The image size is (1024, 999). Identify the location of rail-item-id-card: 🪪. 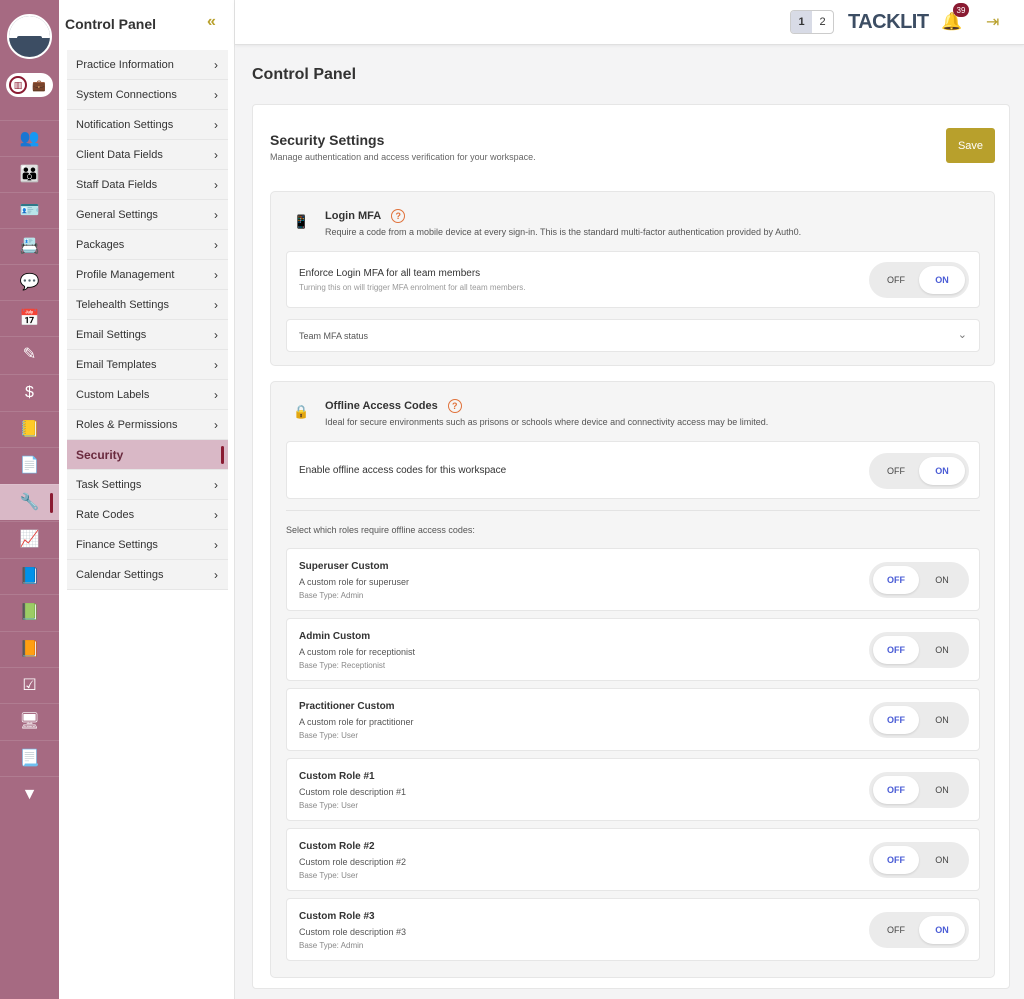
(29, 210).